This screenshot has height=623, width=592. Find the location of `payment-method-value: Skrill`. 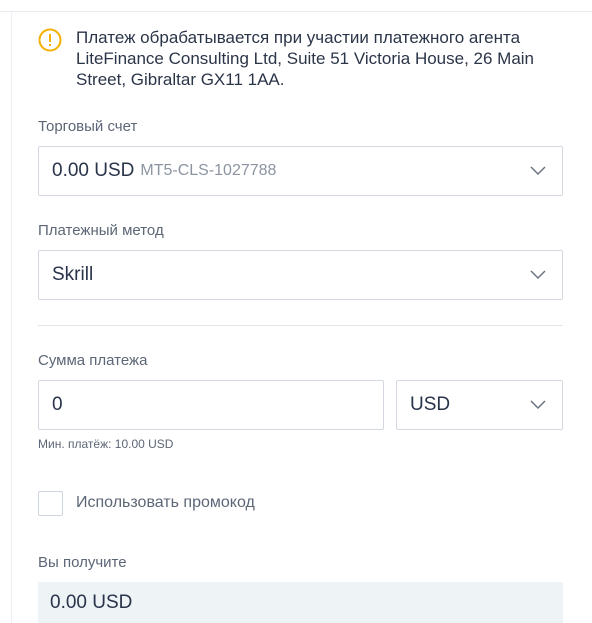

payment-method-value: Skrill is located at coordinates (73, 274).